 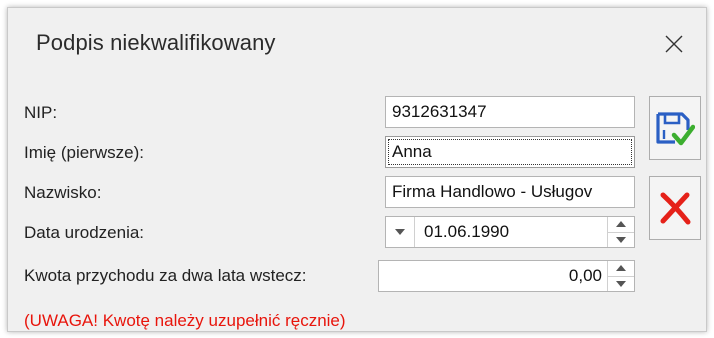 I want to click on birth-date-value: 01.06.1990, so click(x=467, y=231).